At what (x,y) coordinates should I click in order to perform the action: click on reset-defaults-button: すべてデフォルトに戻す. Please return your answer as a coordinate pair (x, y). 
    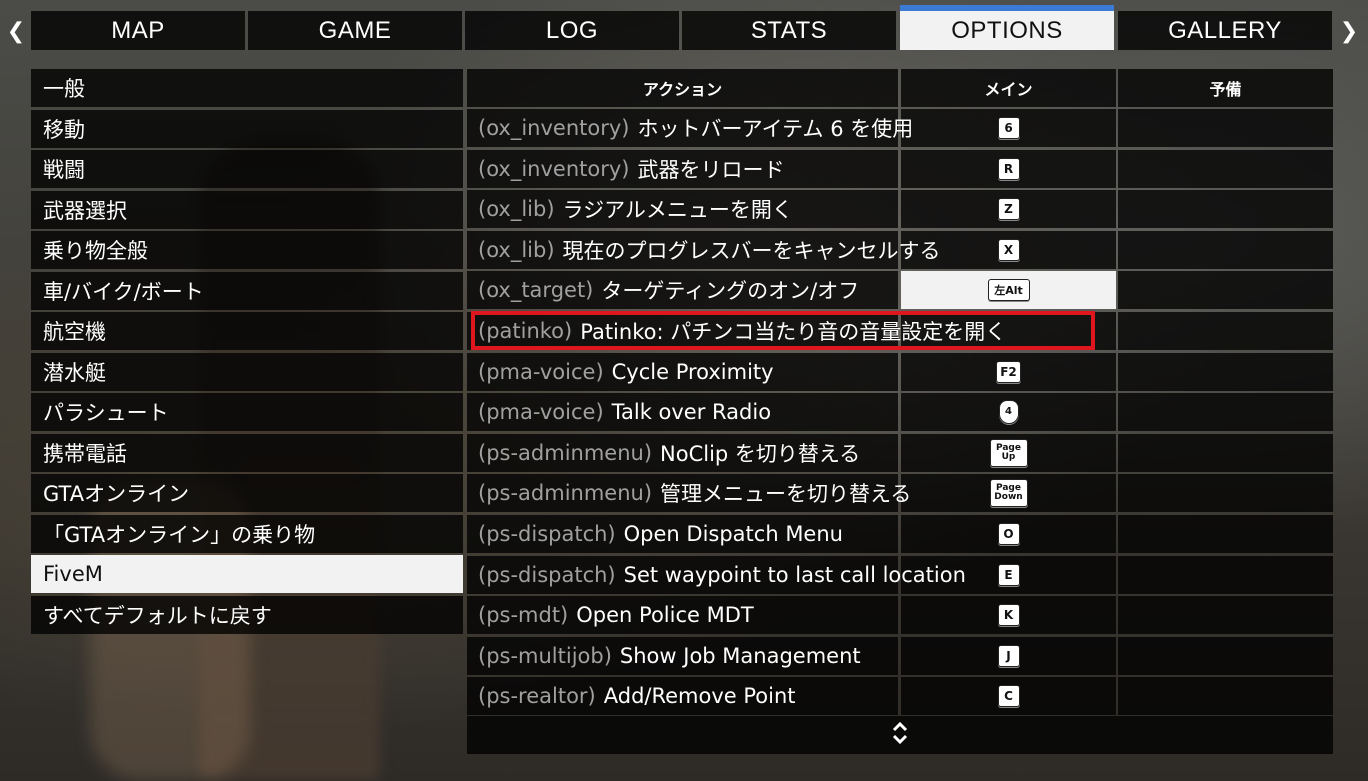
    Looking at the image, I should click on (247, 614).